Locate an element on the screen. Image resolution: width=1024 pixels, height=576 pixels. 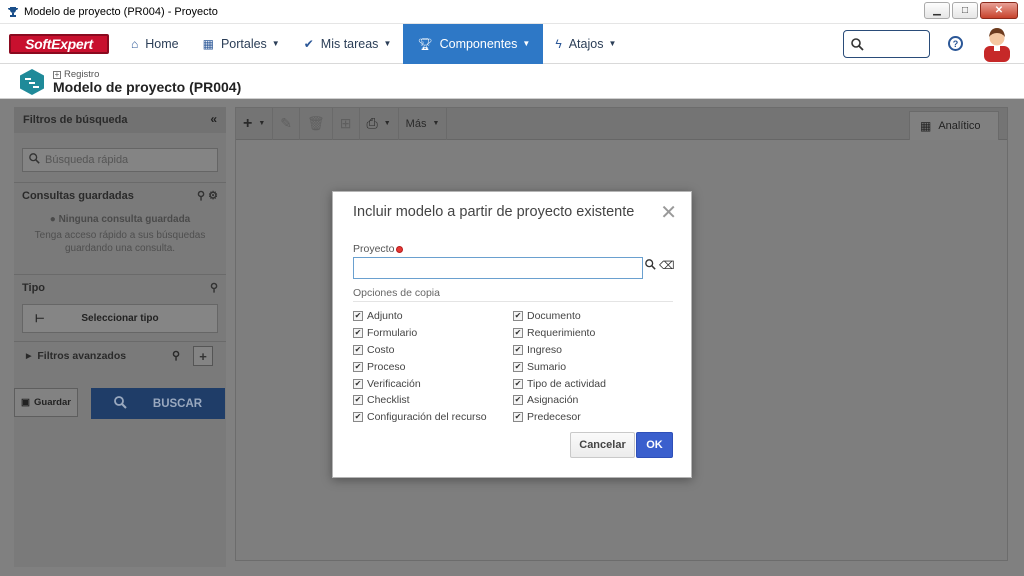
option-documento: ✔ Documento is located at coordinates (559, 316).